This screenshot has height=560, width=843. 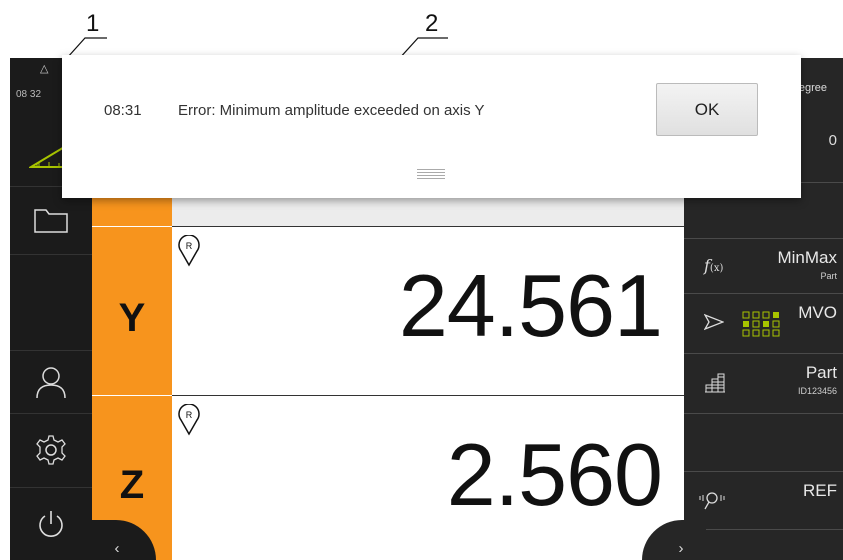 What do you see at coordinates (712, 501) in the screenshot?
I see `probe-icon` at bounding box center [712, 501].